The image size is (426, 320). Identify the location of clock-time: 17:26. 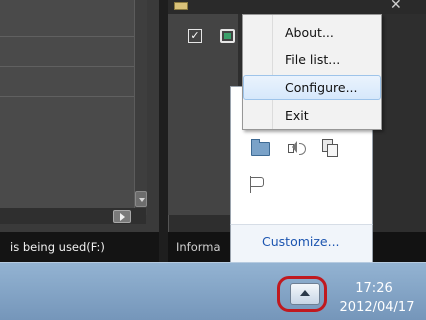
(374, 288).